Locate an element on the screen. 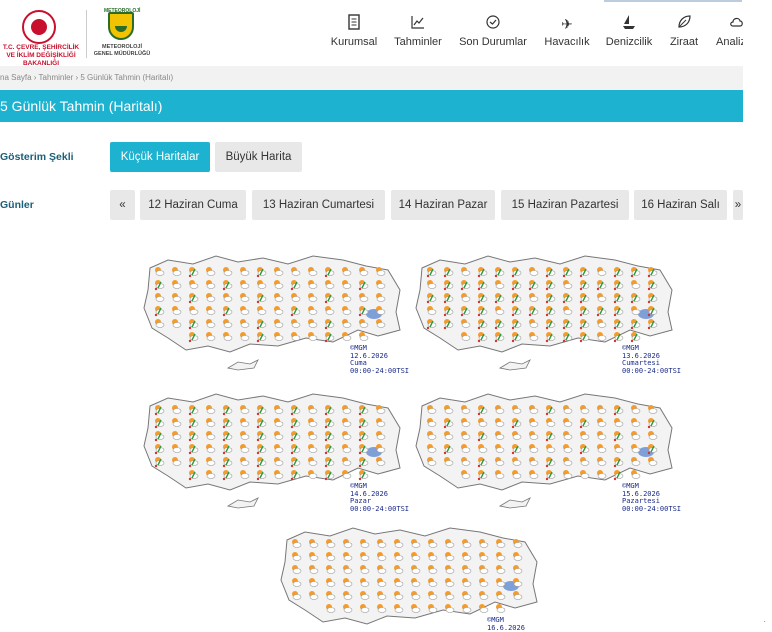  day-tab-16: 16 Haziran Salı is located at coordinates (680, 205).